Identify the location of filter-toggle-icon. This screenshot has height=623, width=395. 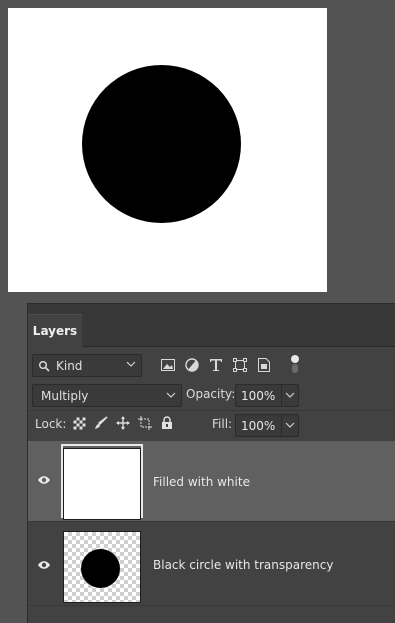
(295, 364).